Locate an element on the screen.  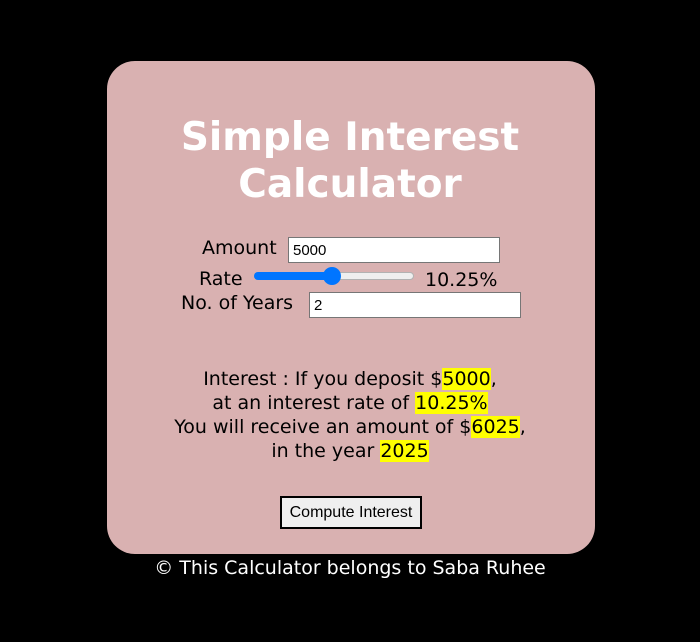
result-line-2: at an interest rate of 10.25% is located at coordinates (350, 403).